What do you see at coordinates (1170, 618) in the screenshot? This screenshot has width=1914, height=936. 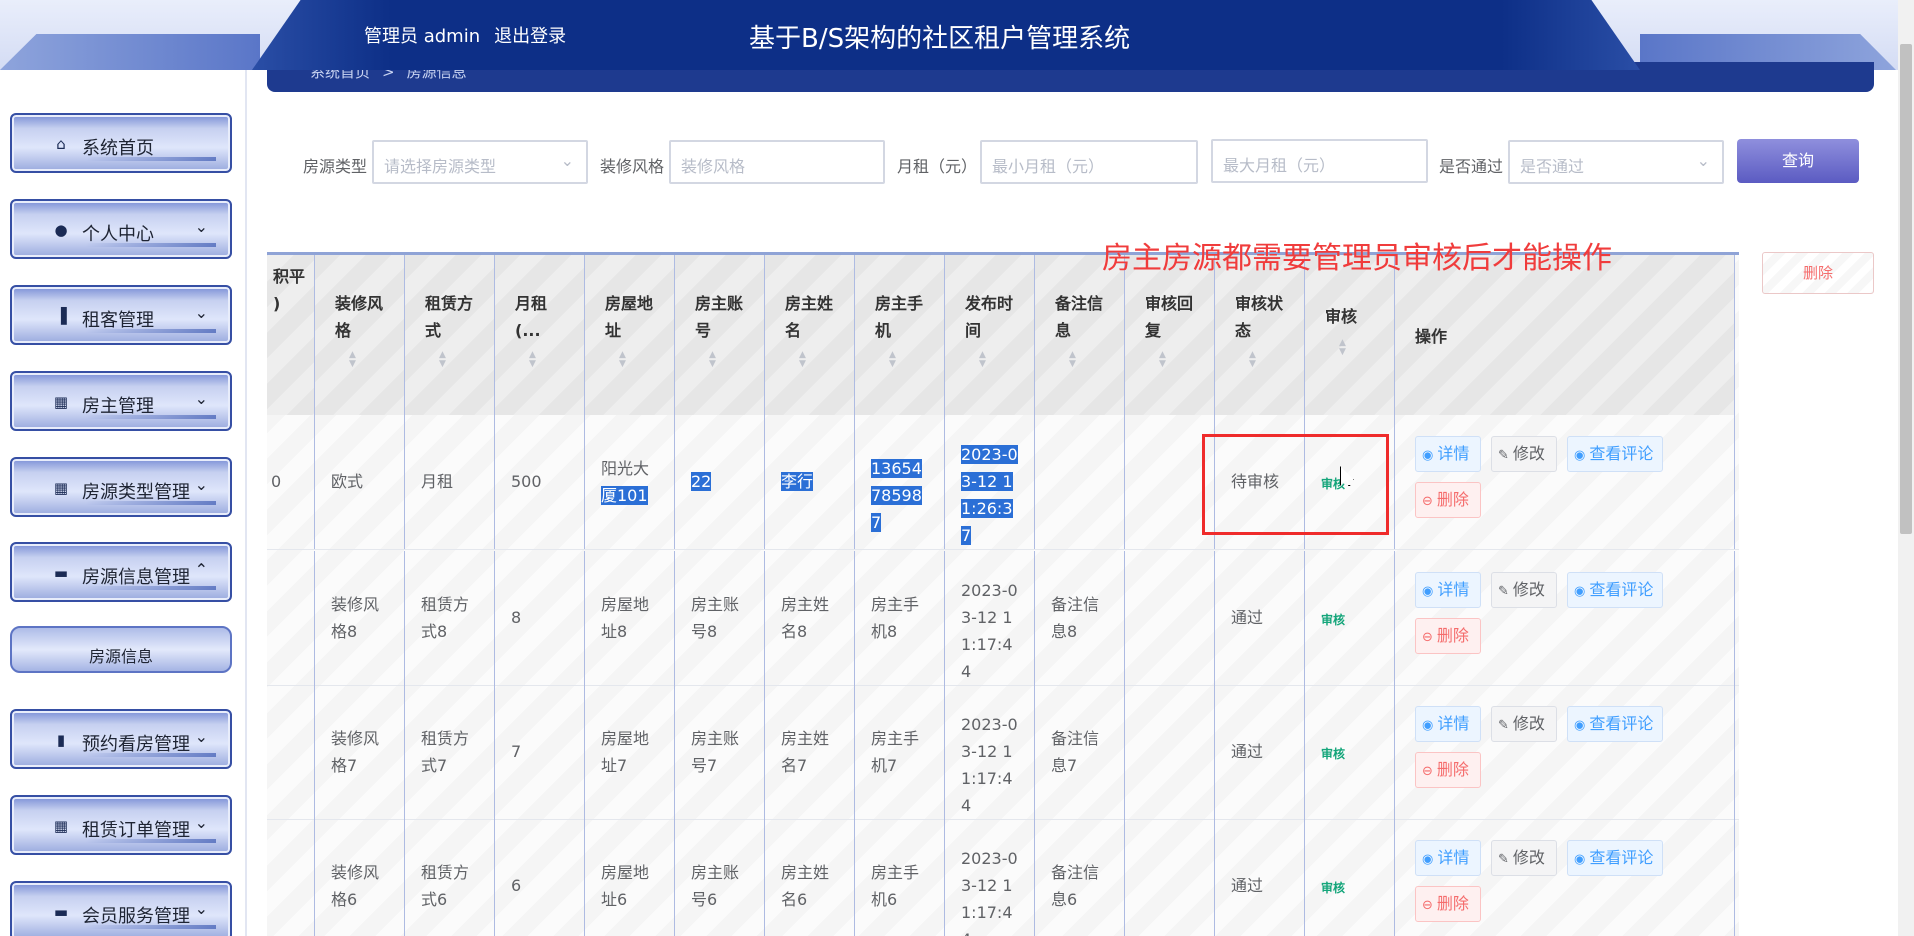 I see `table-cell-audit-reply` at bounding box center [1170, 618].